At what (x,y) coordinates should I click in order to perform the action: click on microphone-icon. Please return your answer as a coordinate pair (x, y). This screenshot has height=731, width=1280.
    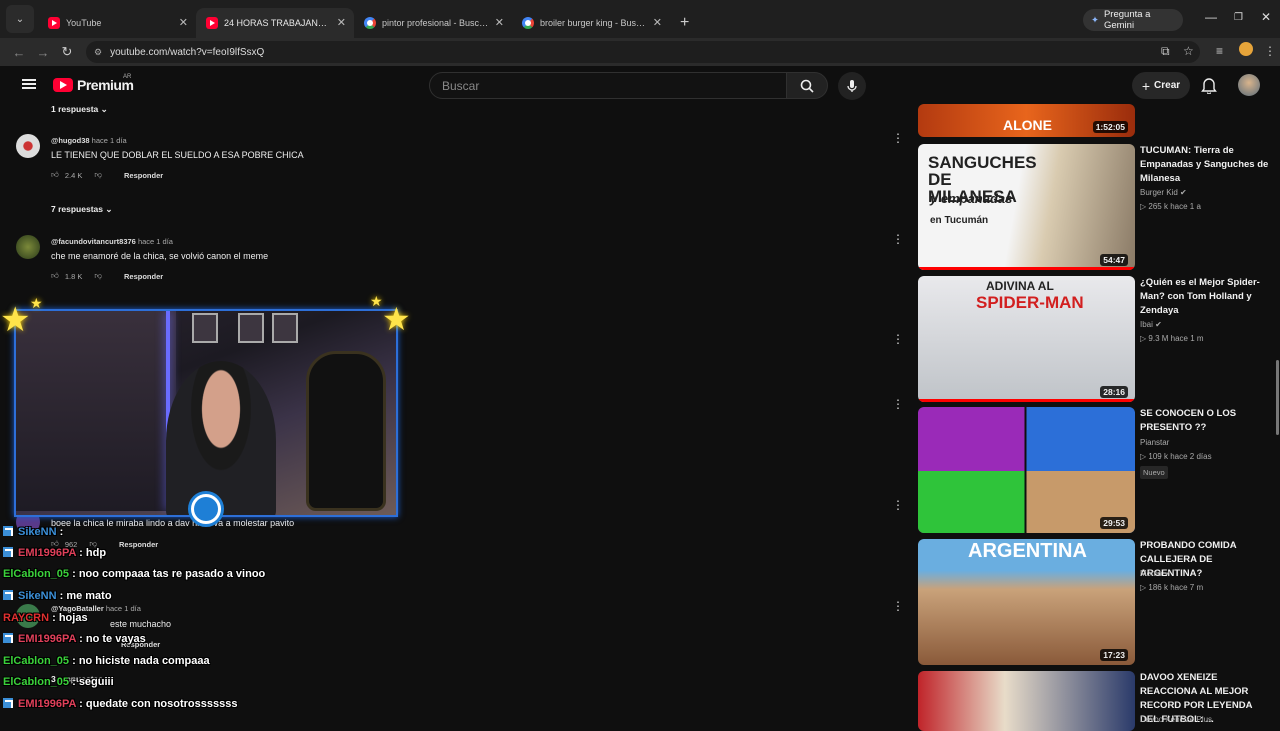
    Looking at the image, I should click on (852, 86).